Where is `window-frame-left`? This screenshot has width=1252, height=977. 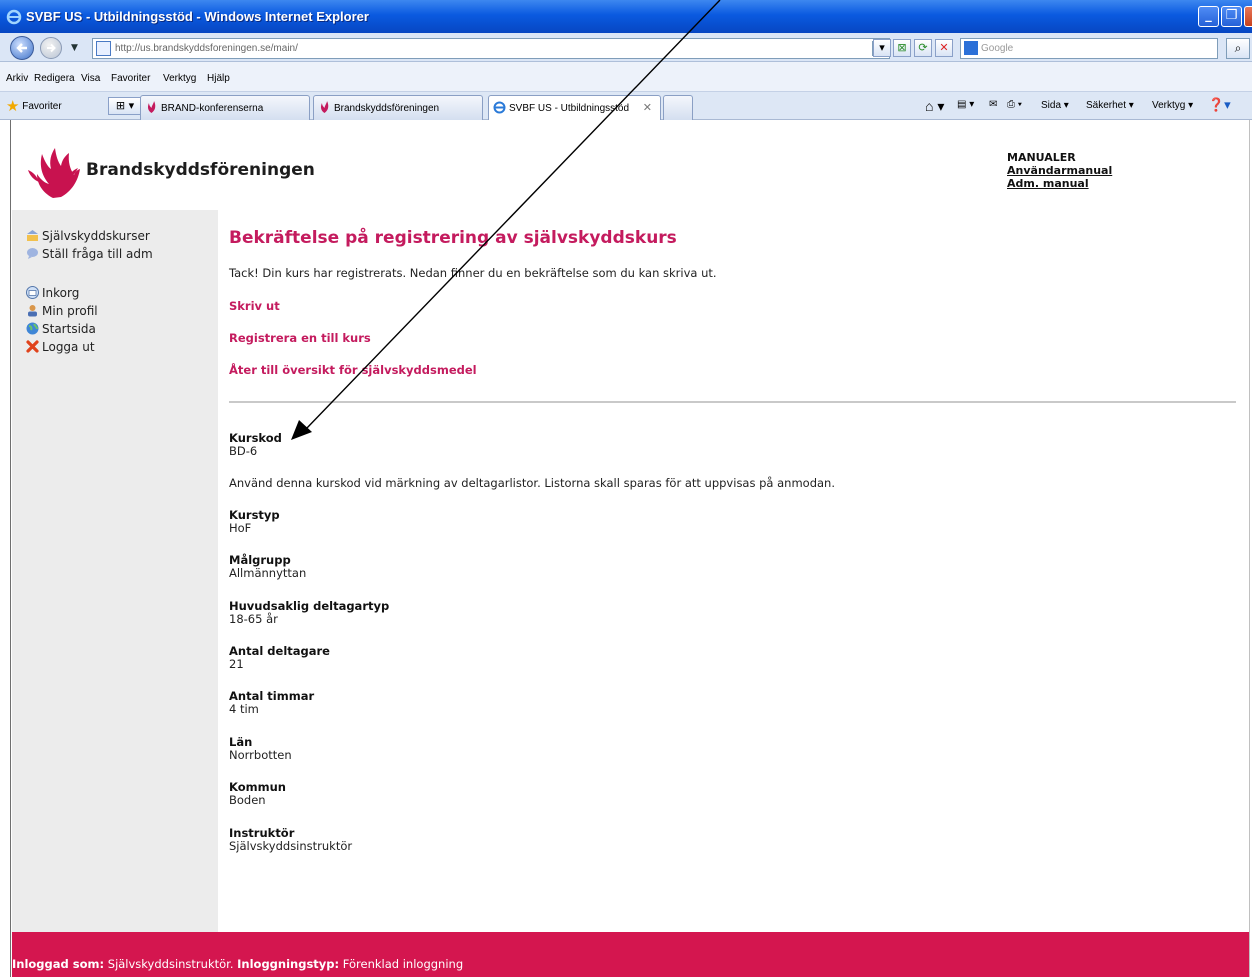
window-frame-left is located at coordinates (5, 548).